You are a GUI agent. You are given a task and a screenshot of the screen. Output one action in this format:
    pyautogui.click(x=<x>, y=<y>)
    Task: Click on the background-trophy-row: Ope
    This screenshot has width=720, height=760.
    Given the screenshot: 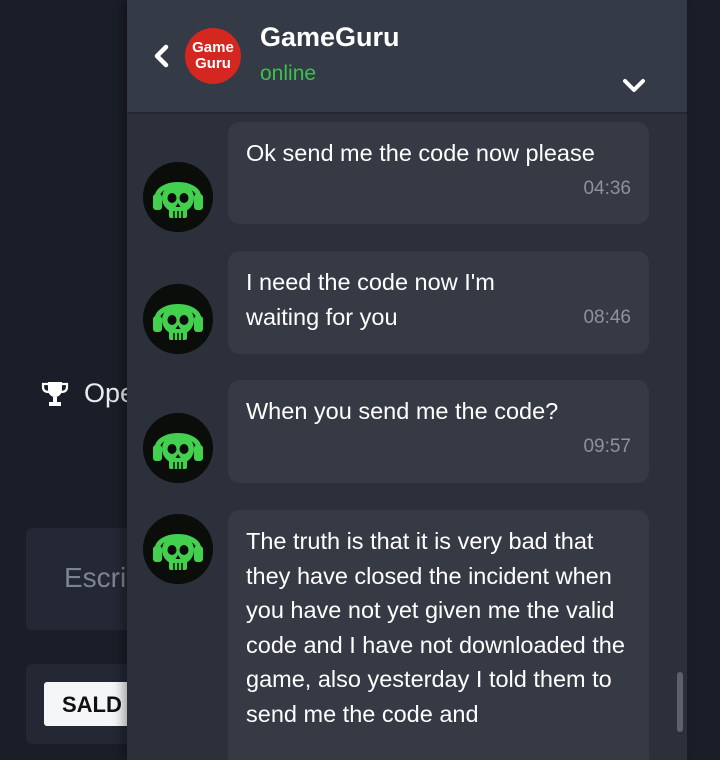 What is the action you would take?
    pyautogui.click(x=87, y=393)
    